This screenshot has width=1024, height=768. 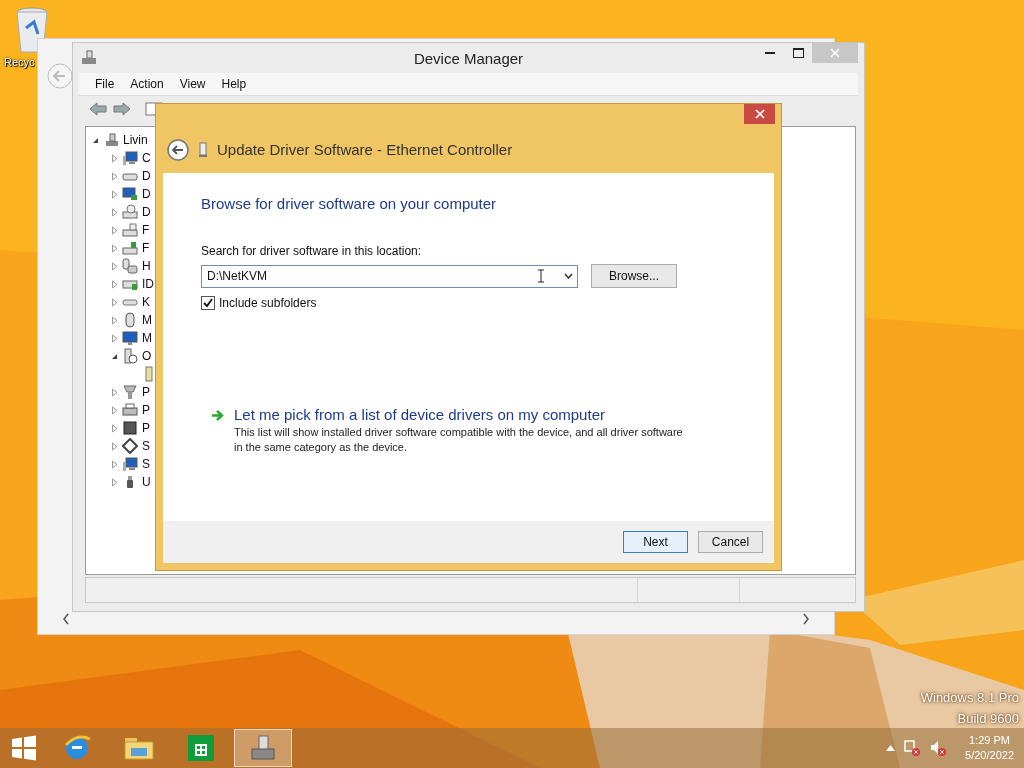 What do you see at coordinates (365, 149) in the screenshot?
I see `dialog-title: Update Driver Software - Ethernet Controller` at bounding box center [365, 149].